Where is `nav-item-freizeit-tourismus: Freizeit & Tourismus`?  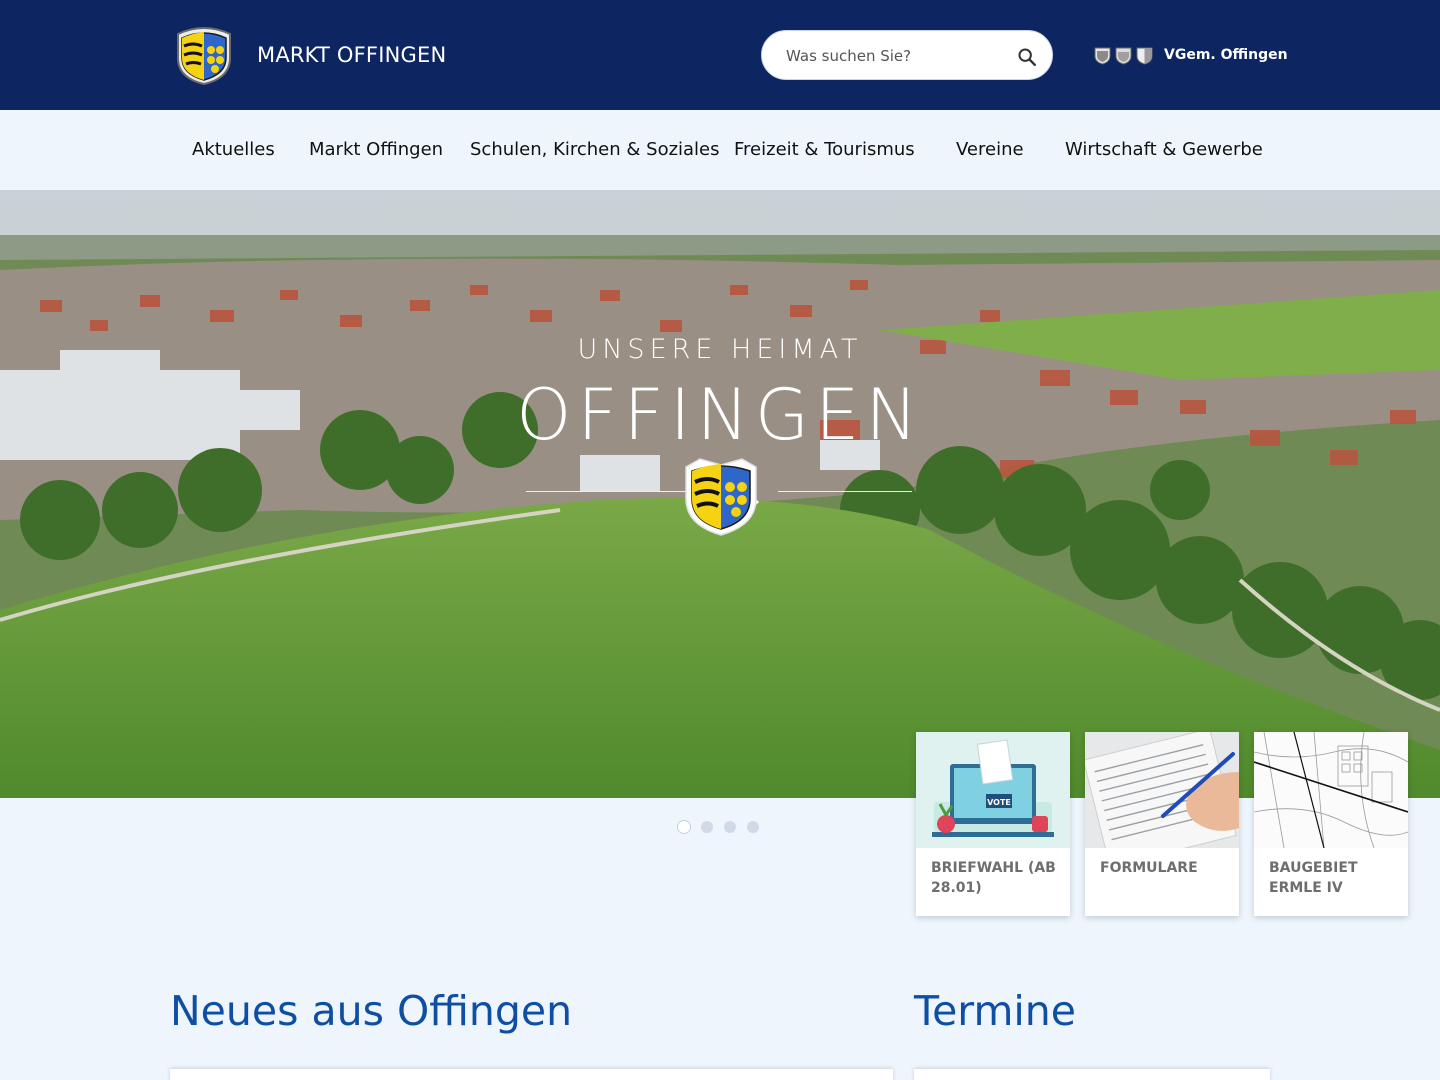 nav-item-freizeit-tourismus: Freizeit & Tourismus is located at coordinates (824, 150).